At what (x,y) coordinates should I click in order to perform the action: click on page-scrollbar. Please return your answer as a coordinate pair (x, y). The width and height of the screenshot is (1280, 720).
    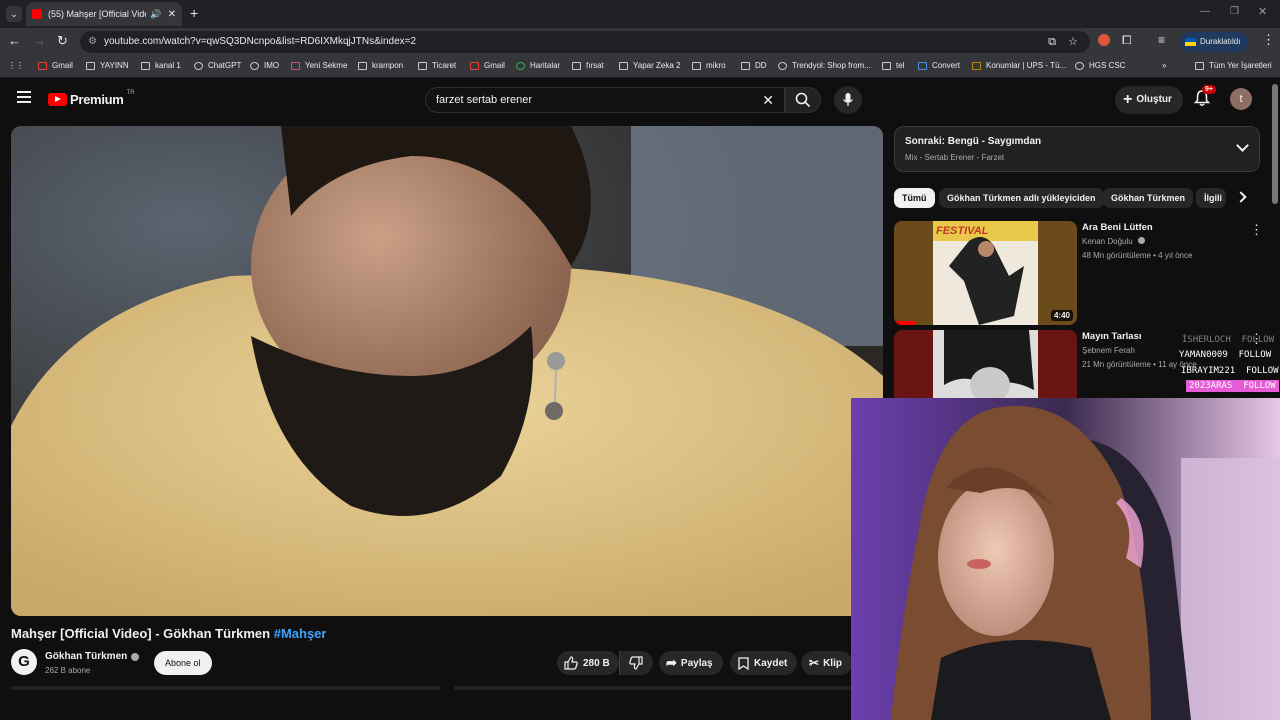
    Looking at the image, I should click on (1275, 144).